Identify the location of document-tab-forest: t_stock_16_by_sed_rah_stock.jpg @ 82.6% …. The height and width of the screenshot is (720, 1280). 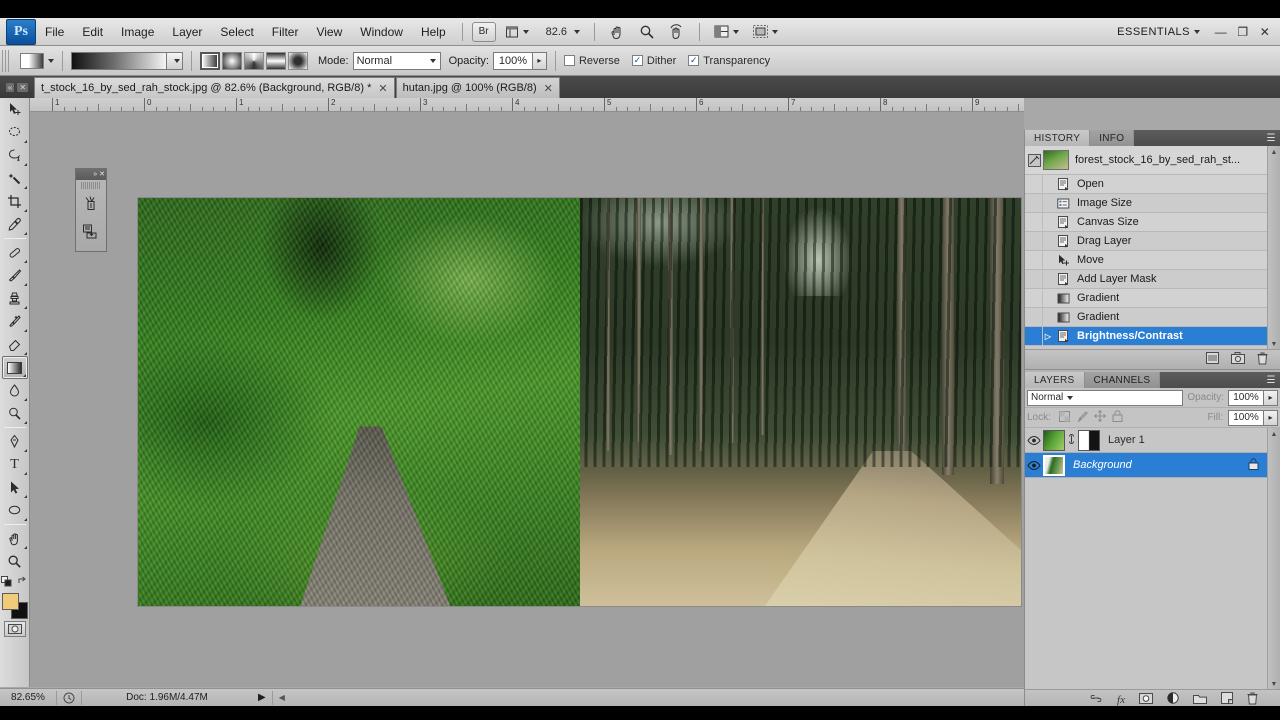
(214, 87).